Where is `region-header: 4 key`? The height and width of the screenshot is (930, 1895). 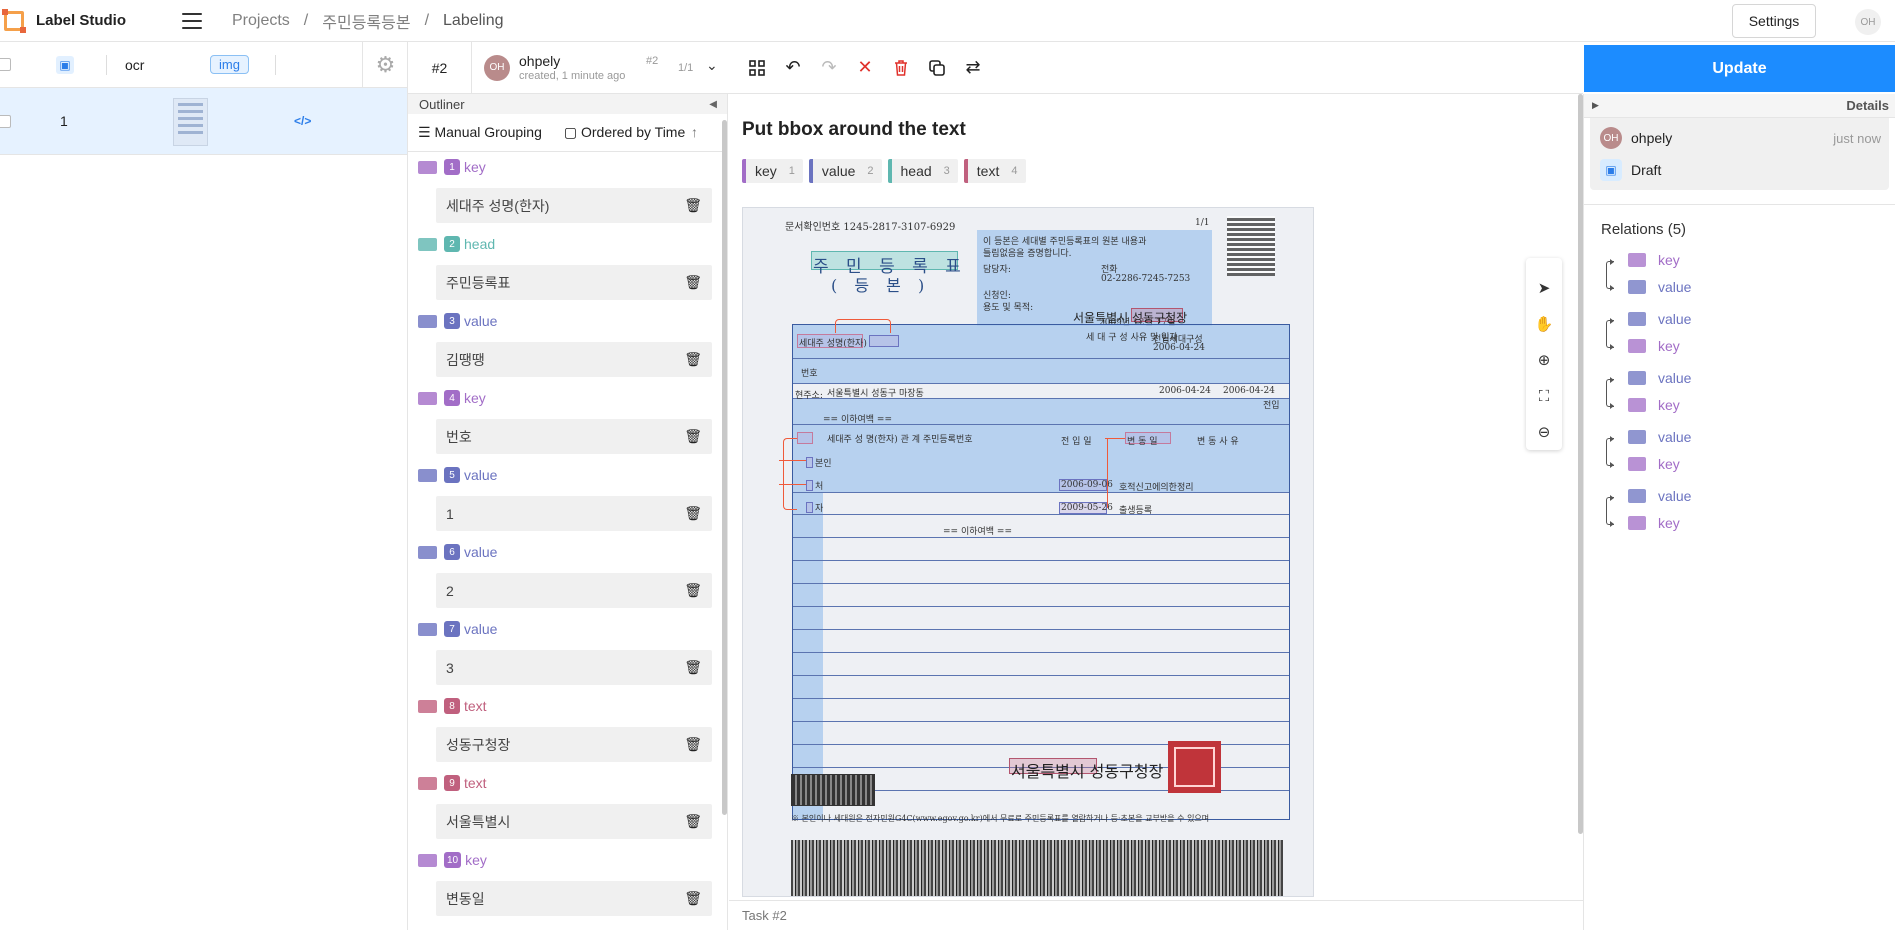 region-header: 4 key is located at coordinates (452, 398).